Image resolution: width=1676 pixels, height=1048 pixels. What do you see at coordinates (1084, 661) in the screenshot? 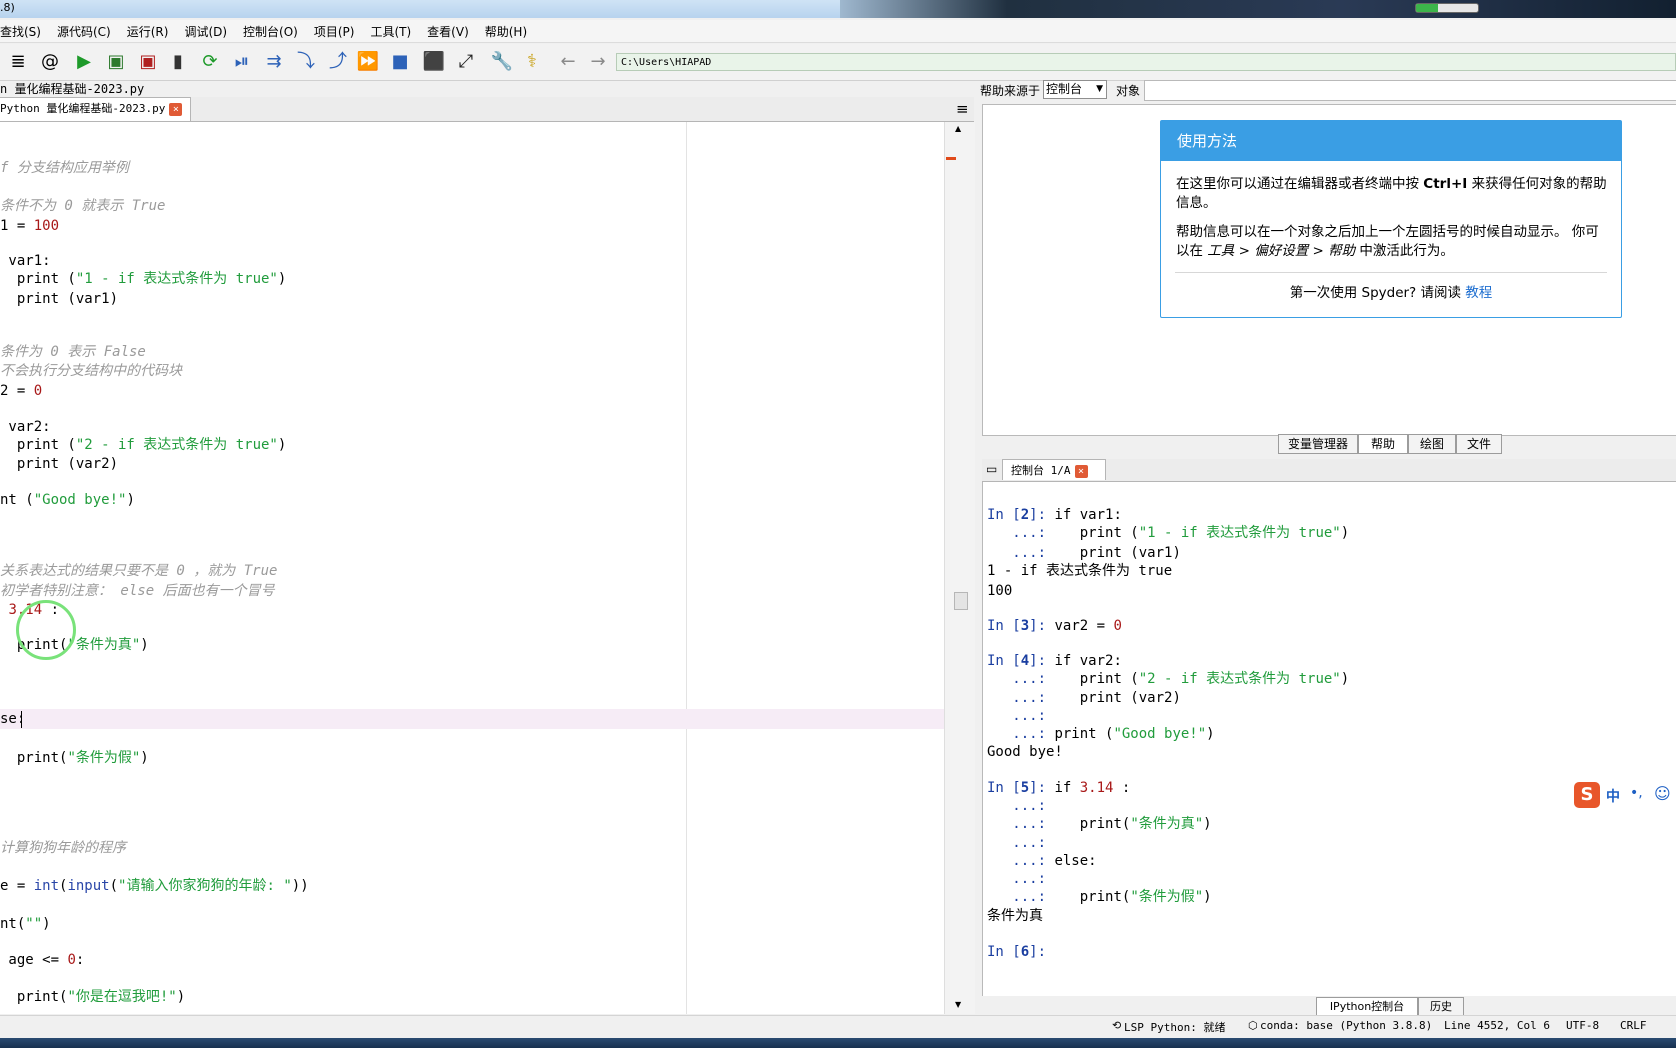
I see `console-code: if var2:` at bounding box center [1084, 661].